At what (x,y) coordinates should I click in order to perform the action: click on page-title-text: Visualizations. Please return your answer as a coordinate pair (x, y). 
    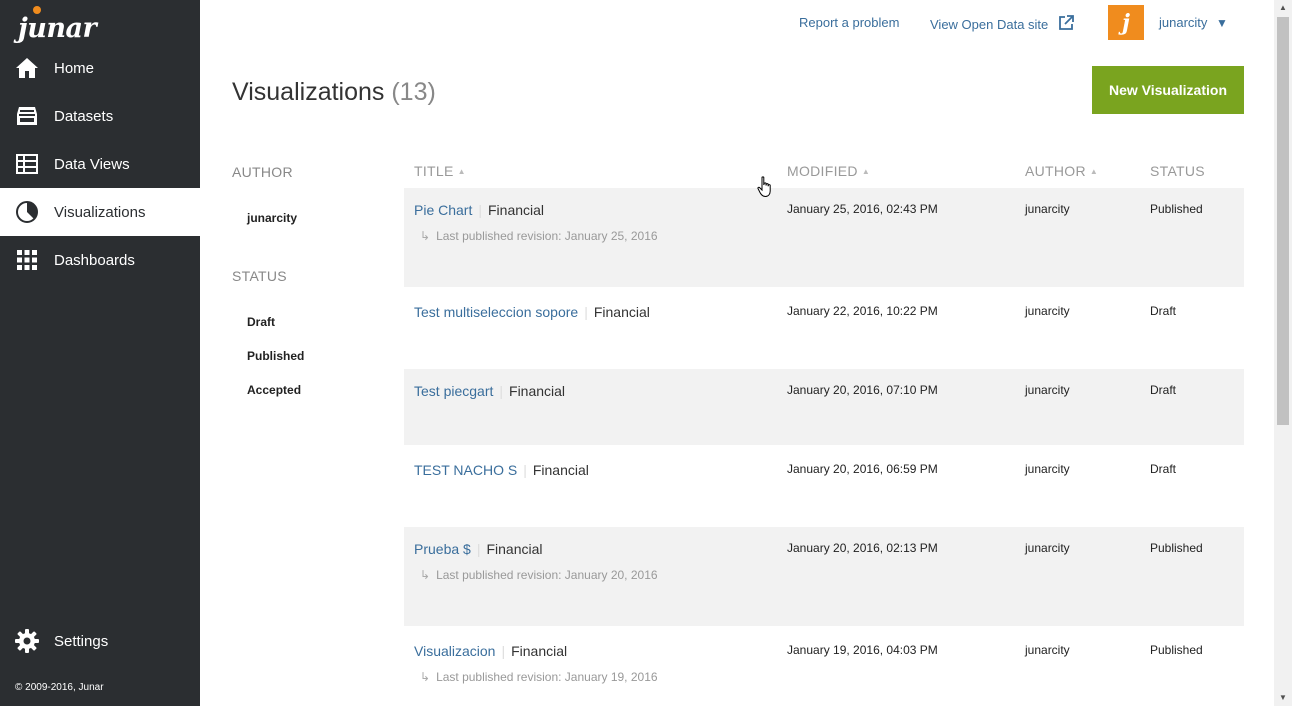
    Looking at the image, I should click on (308, 92).